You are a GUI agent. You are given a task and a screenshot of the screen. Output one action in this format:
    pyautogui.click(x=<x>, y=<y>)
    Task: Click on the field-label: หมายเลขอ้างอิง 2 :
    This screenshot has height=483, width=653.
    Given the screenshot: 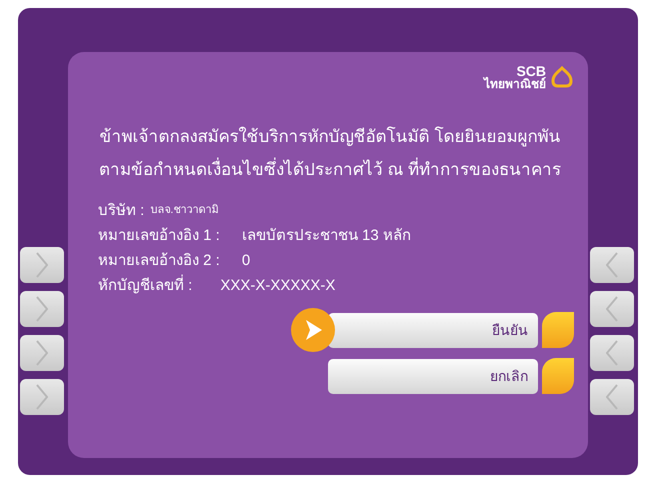 What is the action you would take?
    pyautogui.click(x=159, y=261)
    